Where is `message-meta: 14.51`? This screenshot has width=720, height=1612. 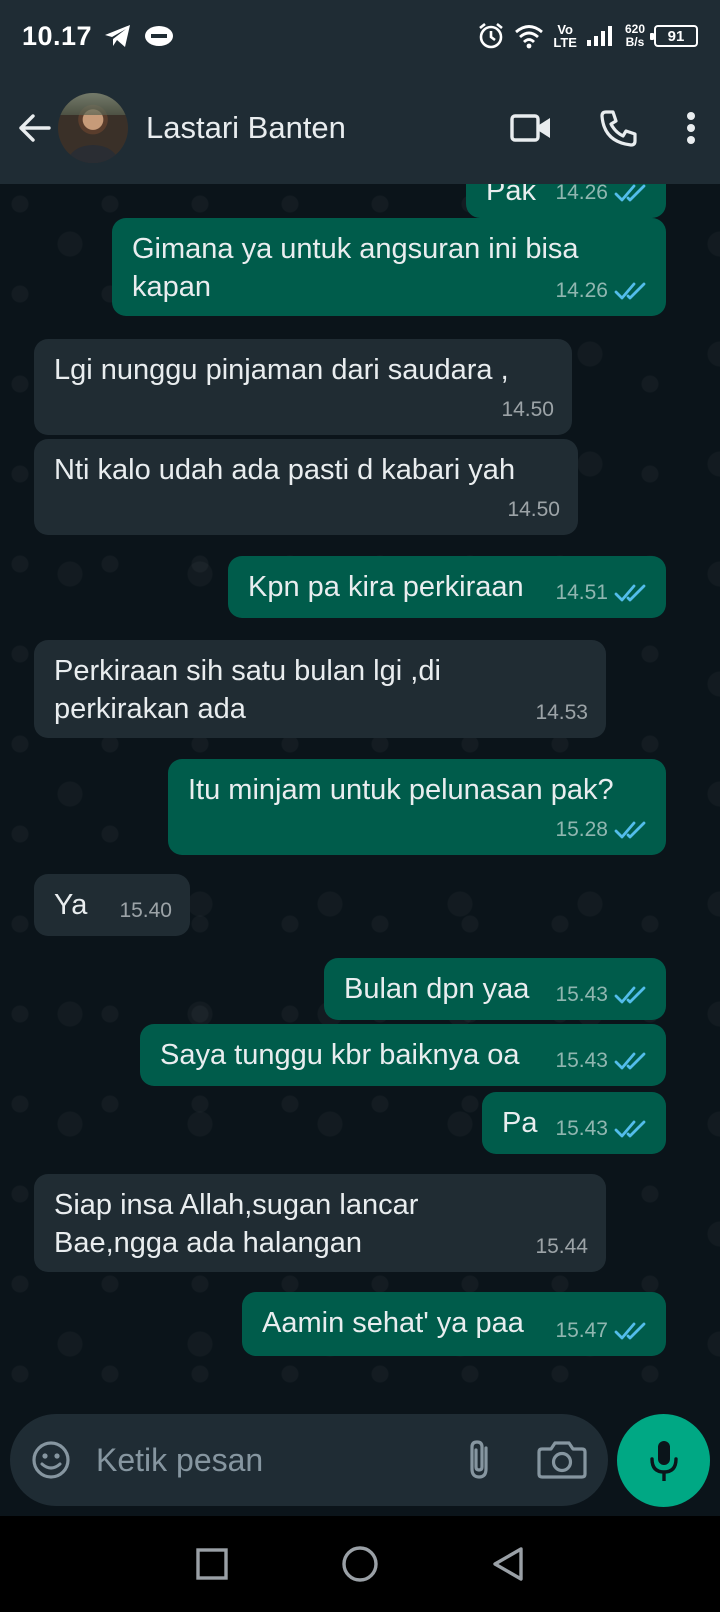
message-meta: 14.51 is located at coordinates (601, 593).